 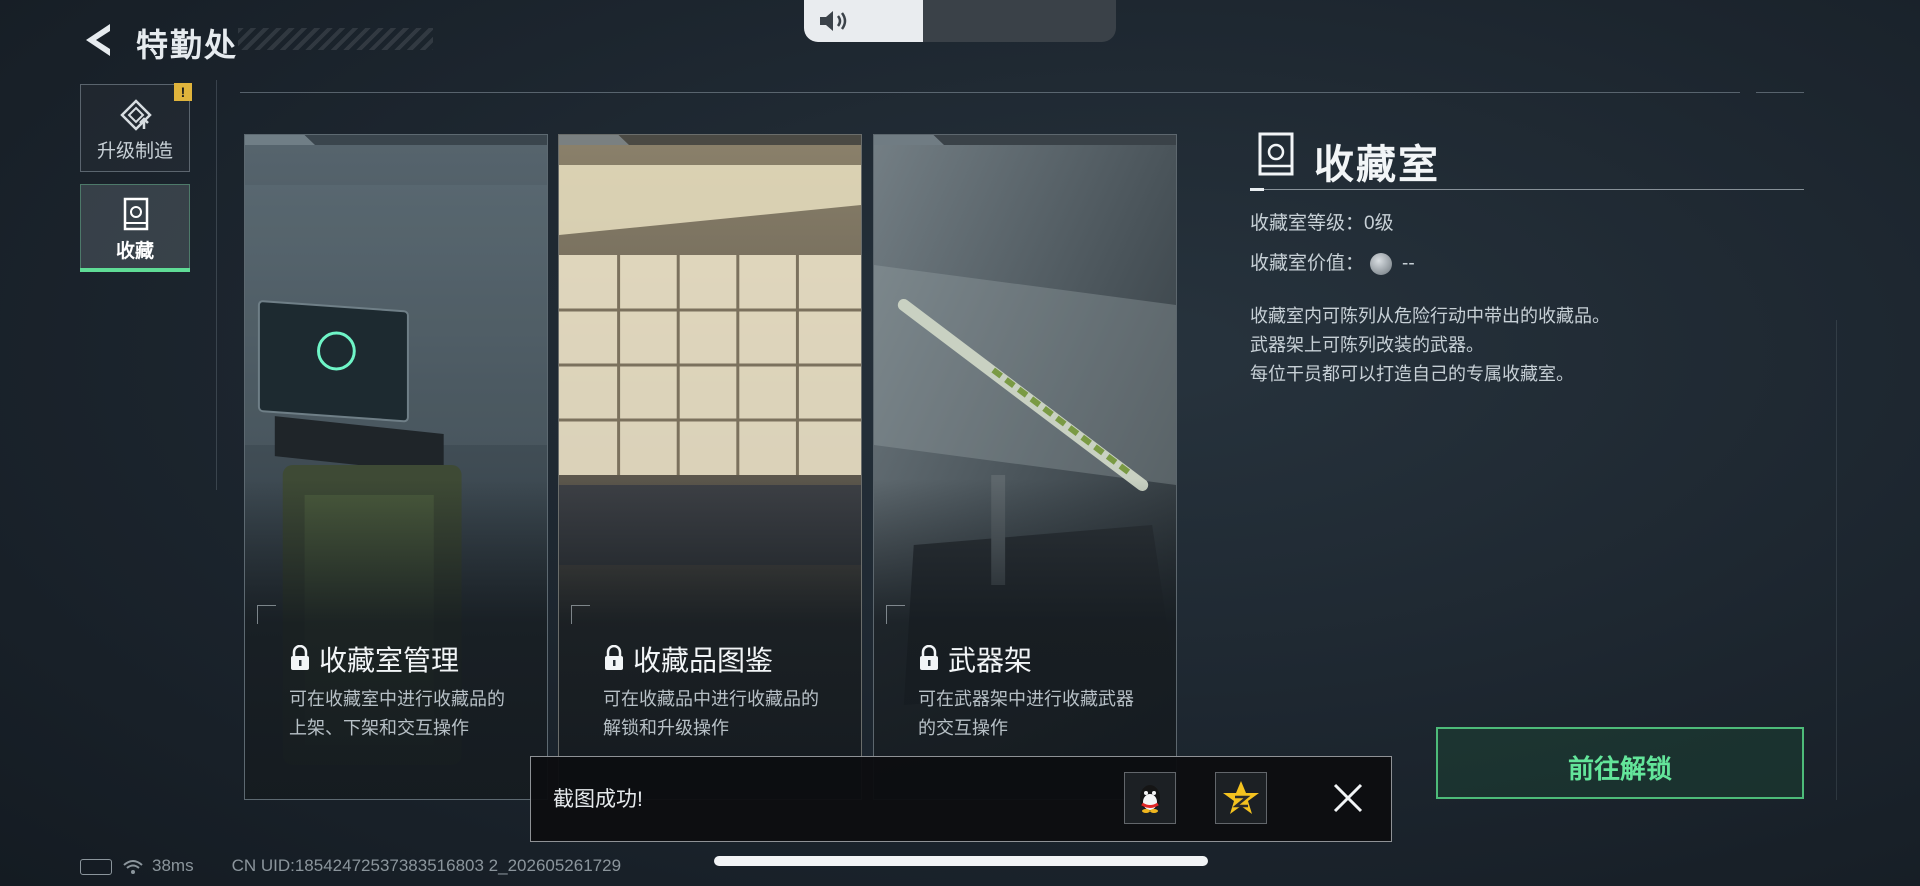 I want to click on card-collectibles-catalog: 收藏品图鉴 可在收藏品中进行收藏品的 解锁和升级操作, so click(x=710, y=467).